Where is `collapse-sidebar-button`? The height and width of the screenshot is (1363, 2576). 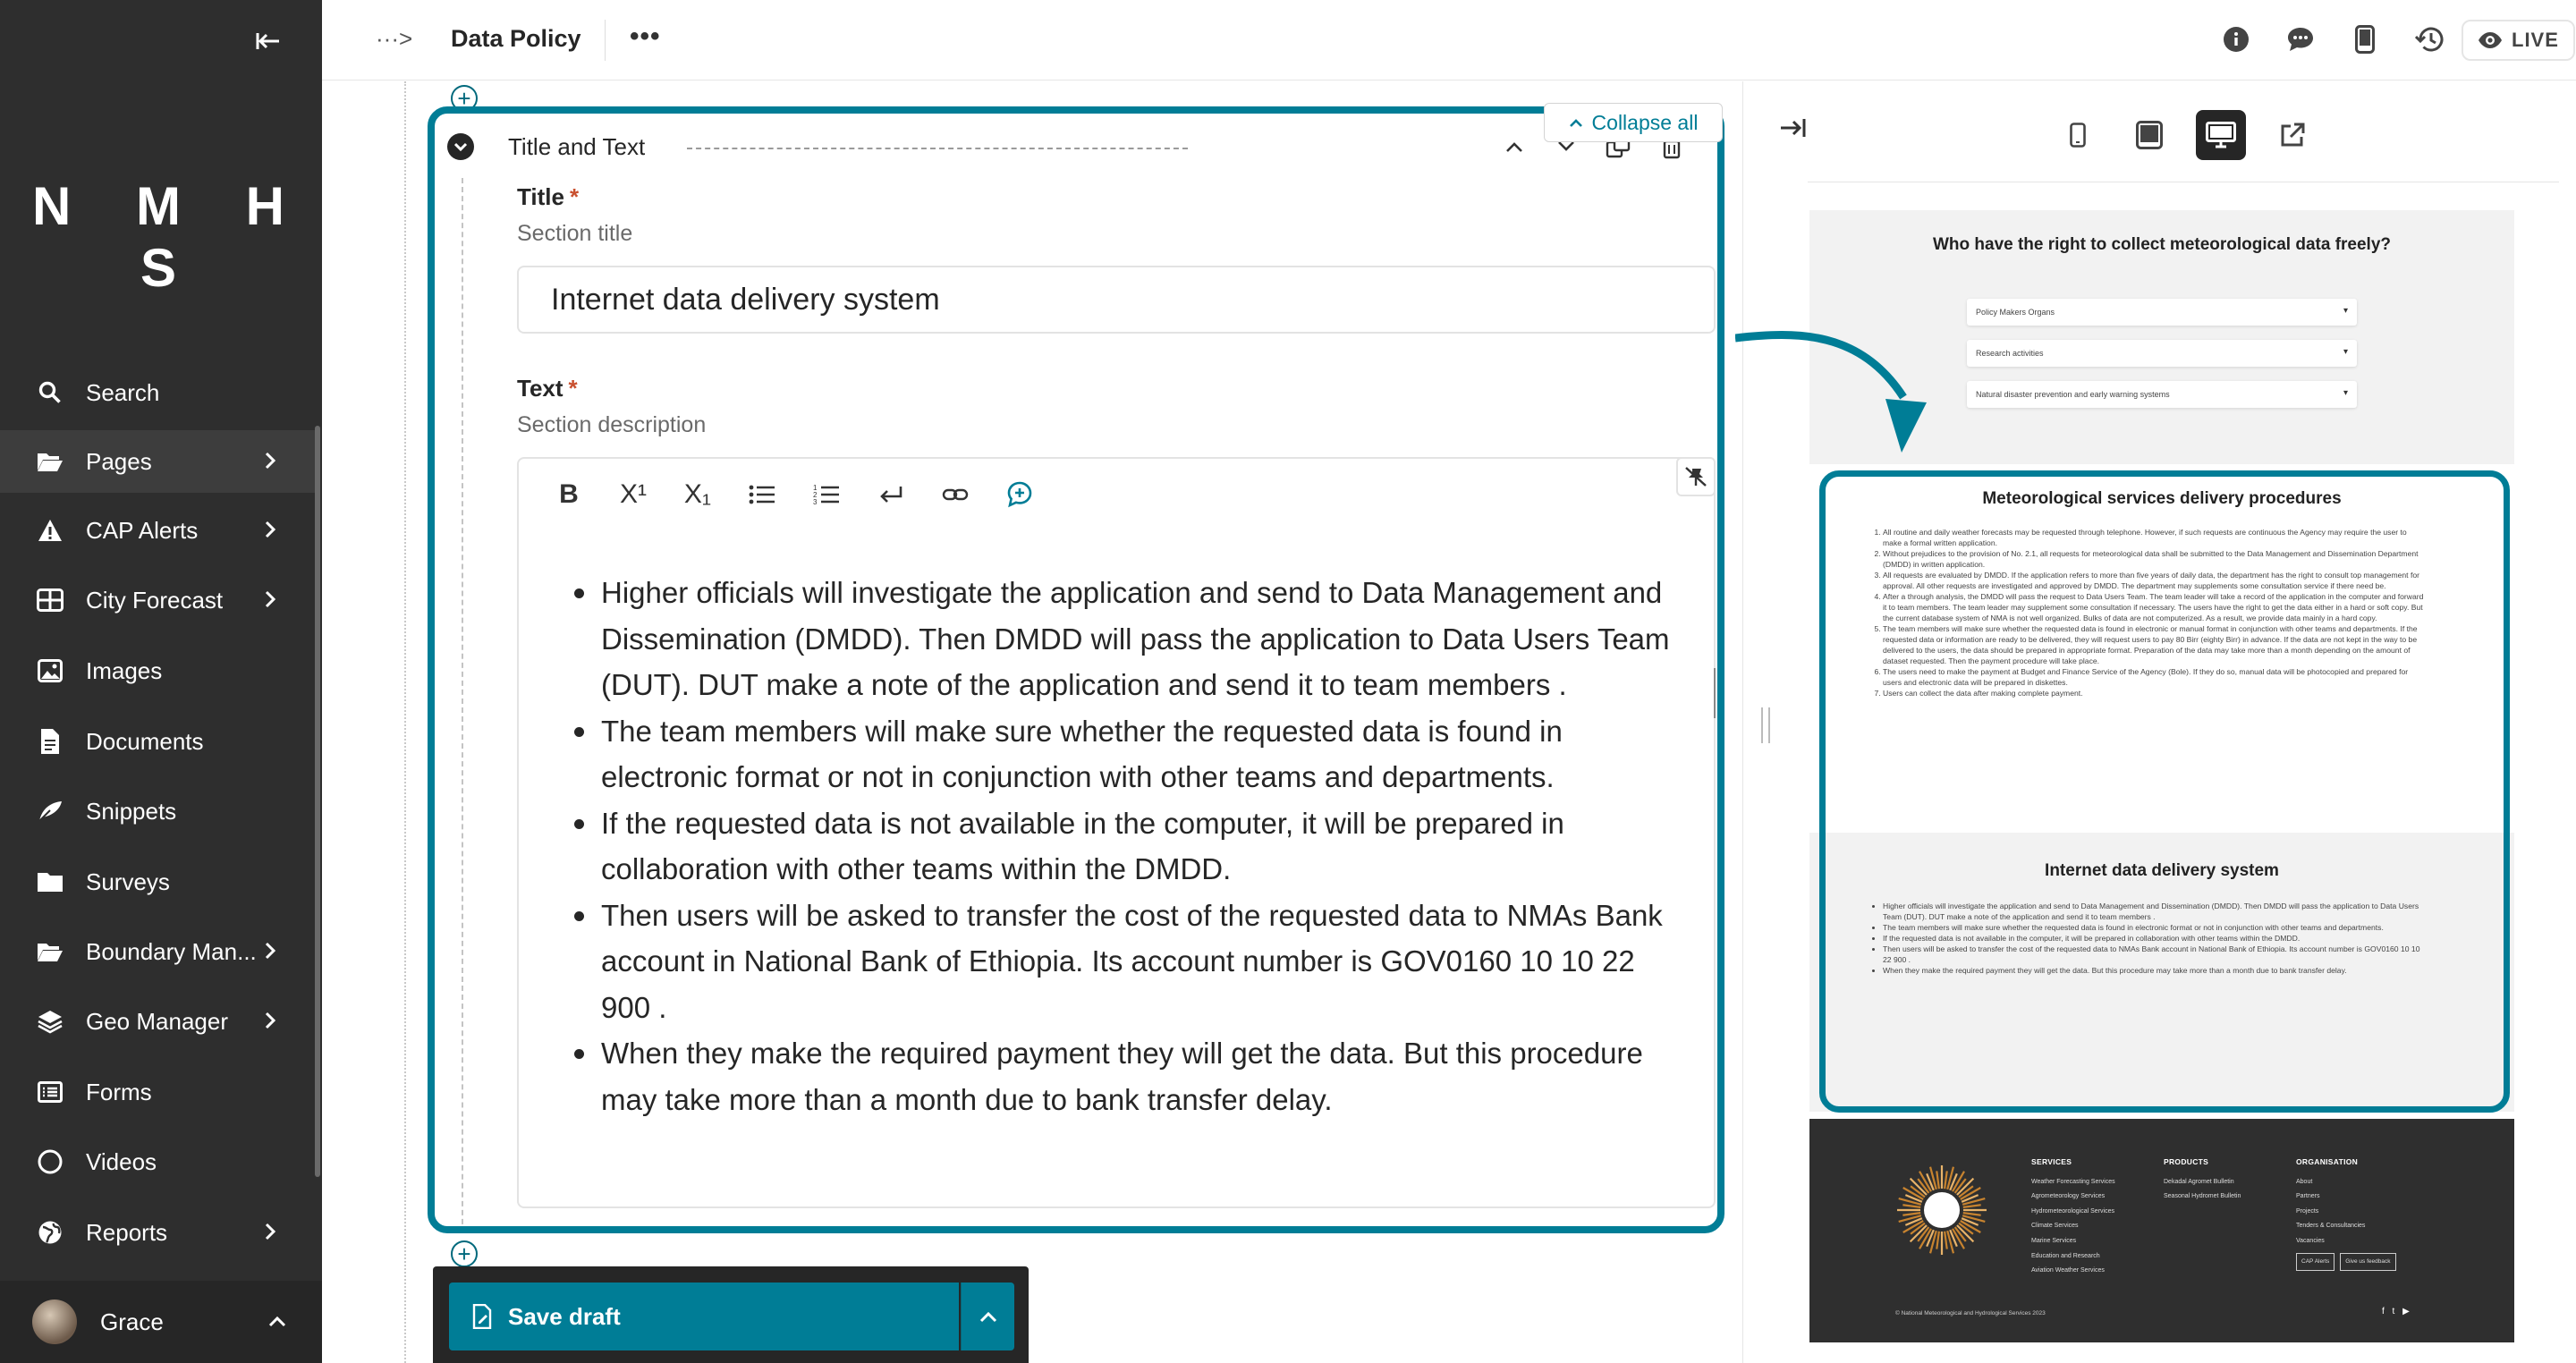 collapse-sidebar-button is located at coordinates (268, 41).